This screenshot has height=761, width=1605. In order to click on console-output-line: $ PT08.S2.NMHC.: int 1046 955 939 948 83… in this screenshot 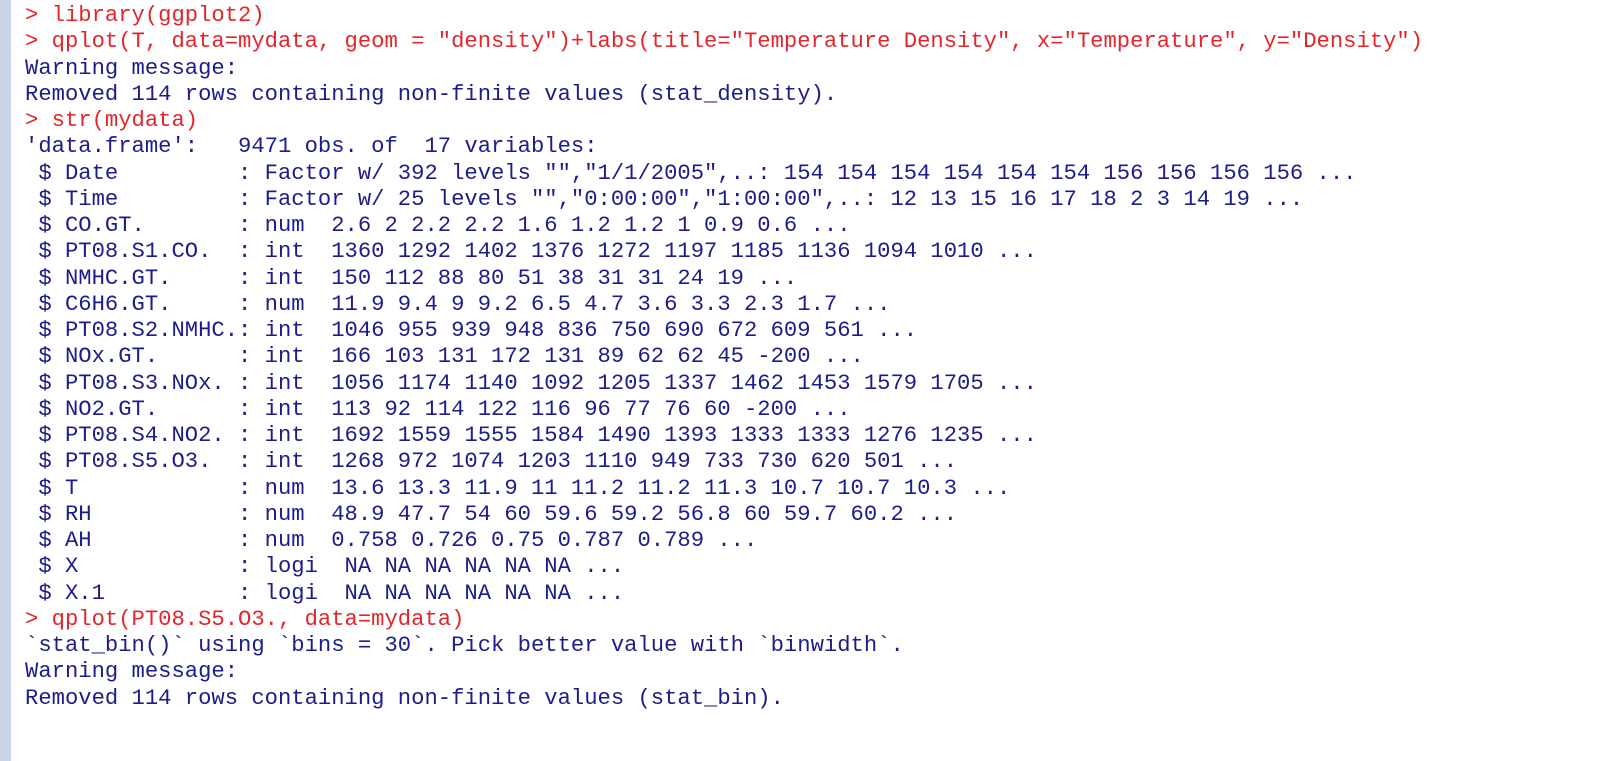, I will do `click(471, 330)`.